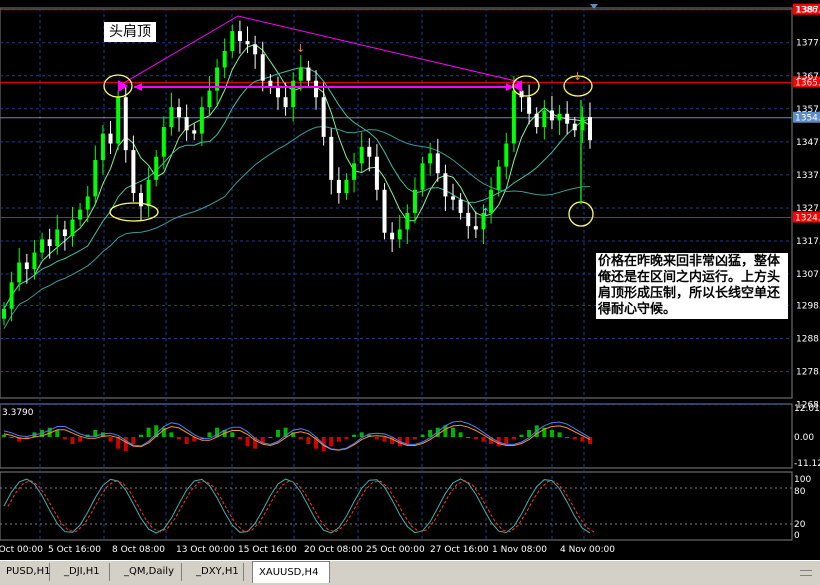 Image resolution: width=820 pixels, height=585 pixels. I want to click on tab-dxy: _DXY,H1, so click(217, 572).